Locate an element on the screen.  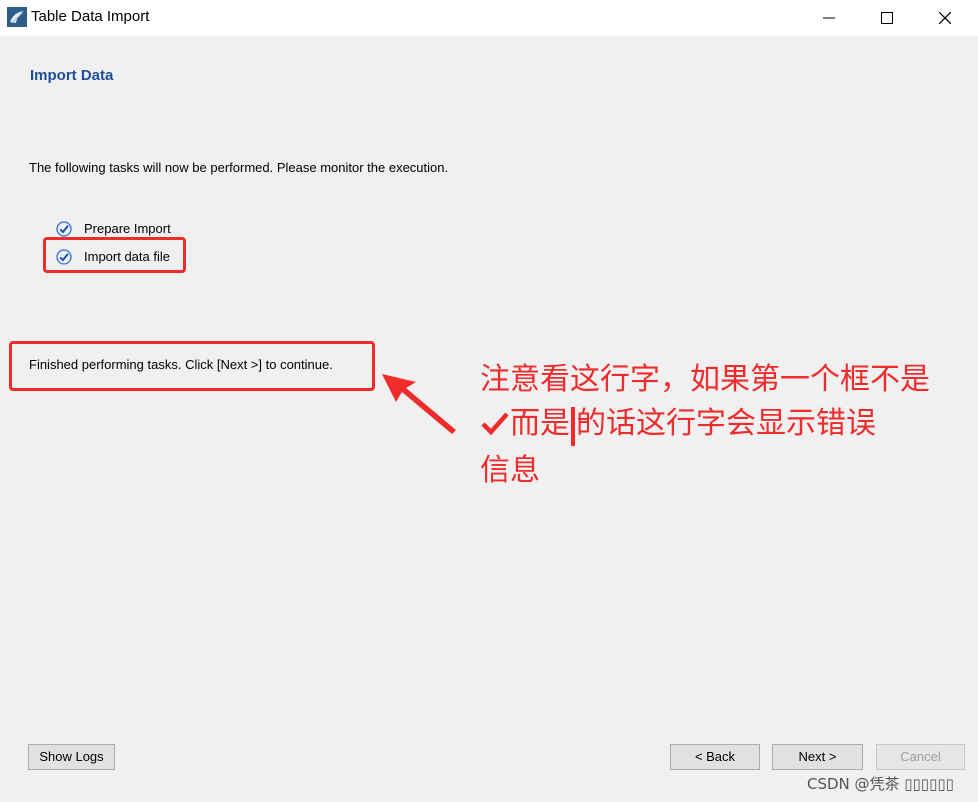
annotation-line-1: 注意看这行字，如果第一个框不是 is located at coordinates (705, 379).